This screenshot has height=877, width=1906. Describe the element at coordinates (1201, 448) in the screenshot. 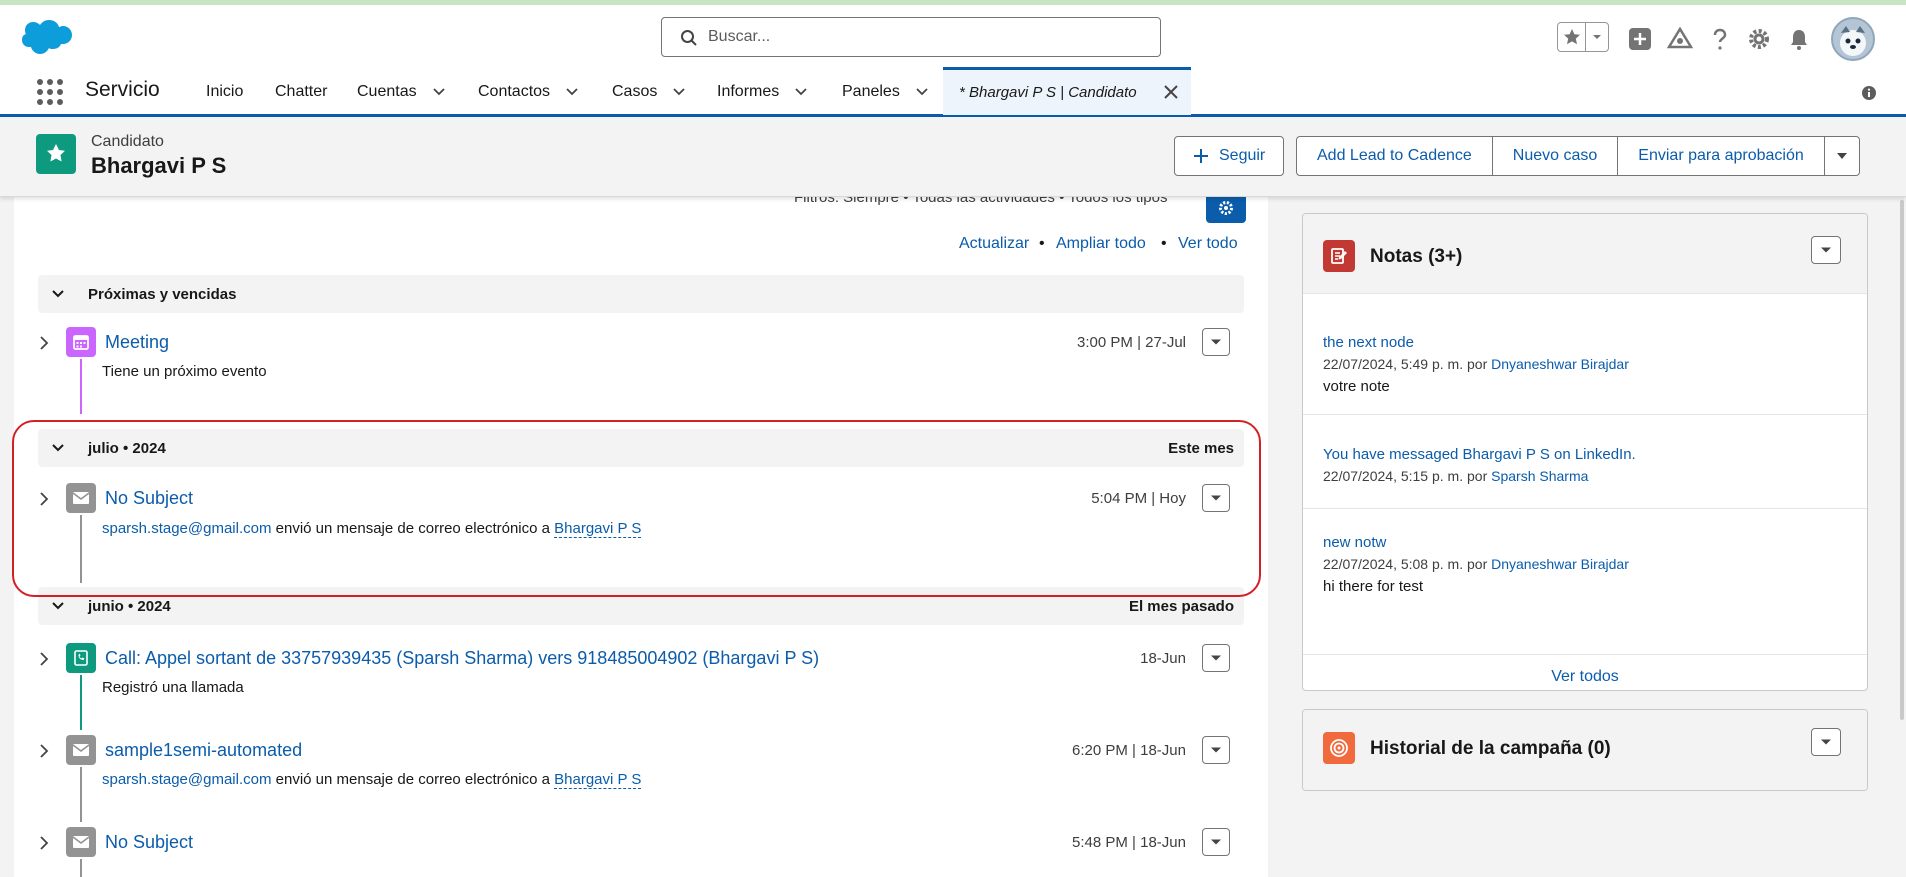

I see `section-period-label: Este mes` at that location.